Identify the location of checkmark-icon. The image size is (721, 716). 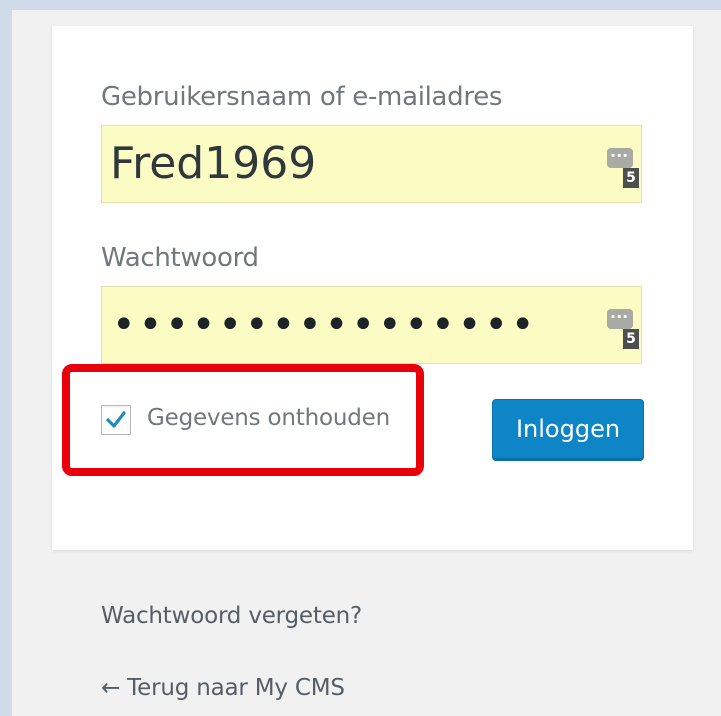
(116, 419).